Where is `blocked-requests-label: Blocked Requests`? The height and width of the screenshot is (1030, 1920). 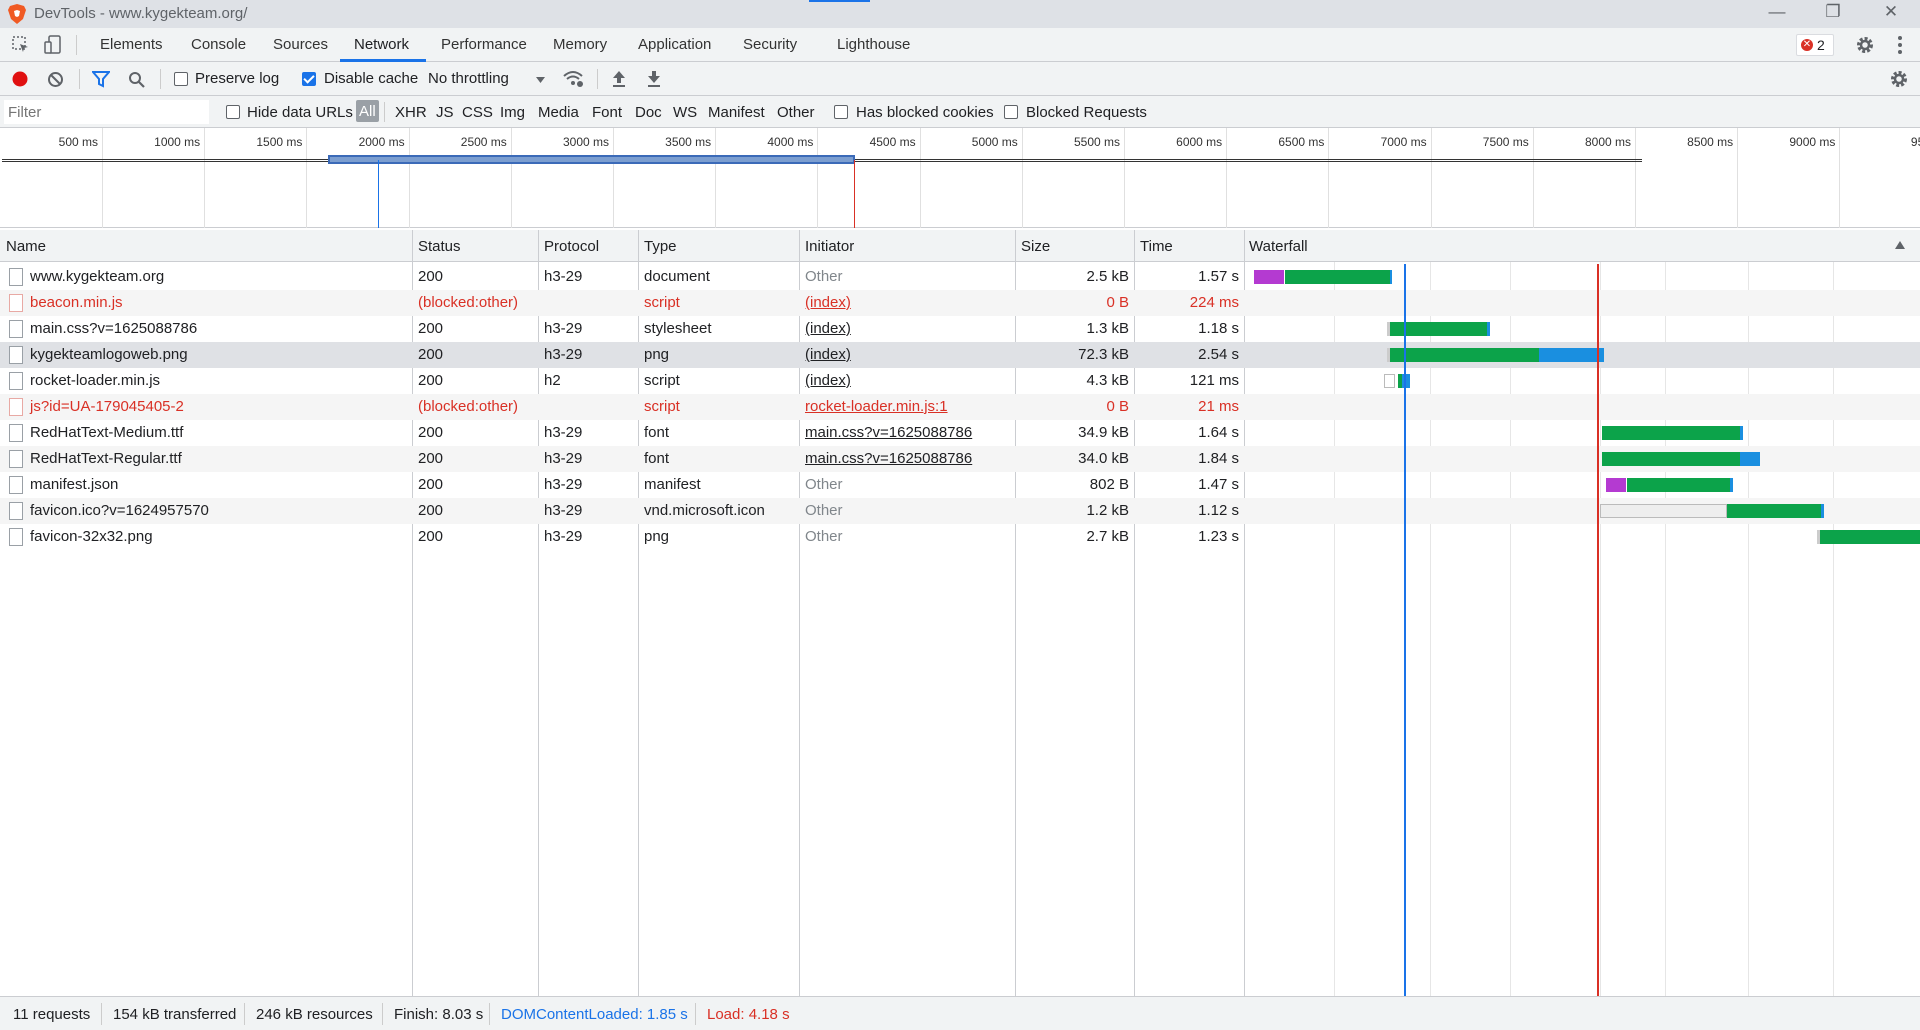
blocked-requests-label: Blocked Requests is located at coordinates (1086, 112).